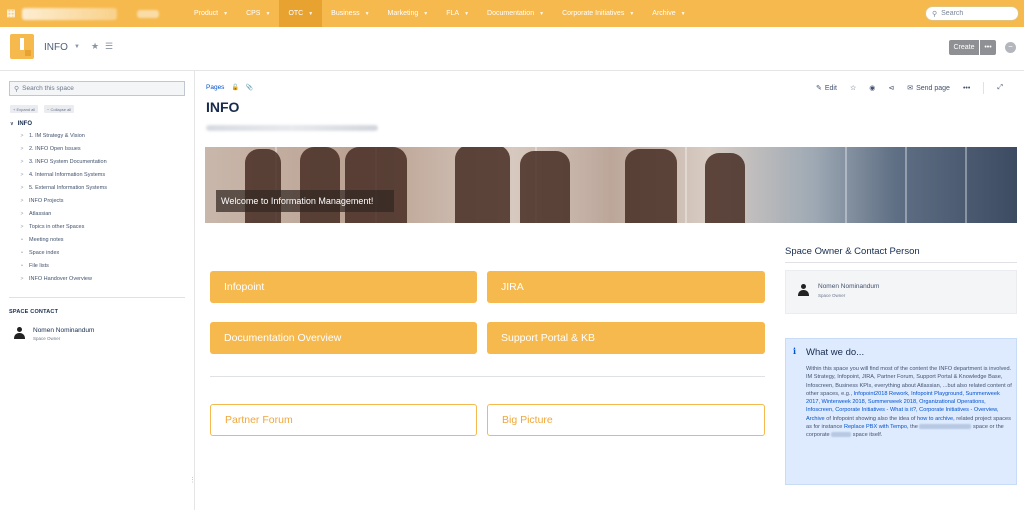  I want to click on space-search-input, so click(97, 88).